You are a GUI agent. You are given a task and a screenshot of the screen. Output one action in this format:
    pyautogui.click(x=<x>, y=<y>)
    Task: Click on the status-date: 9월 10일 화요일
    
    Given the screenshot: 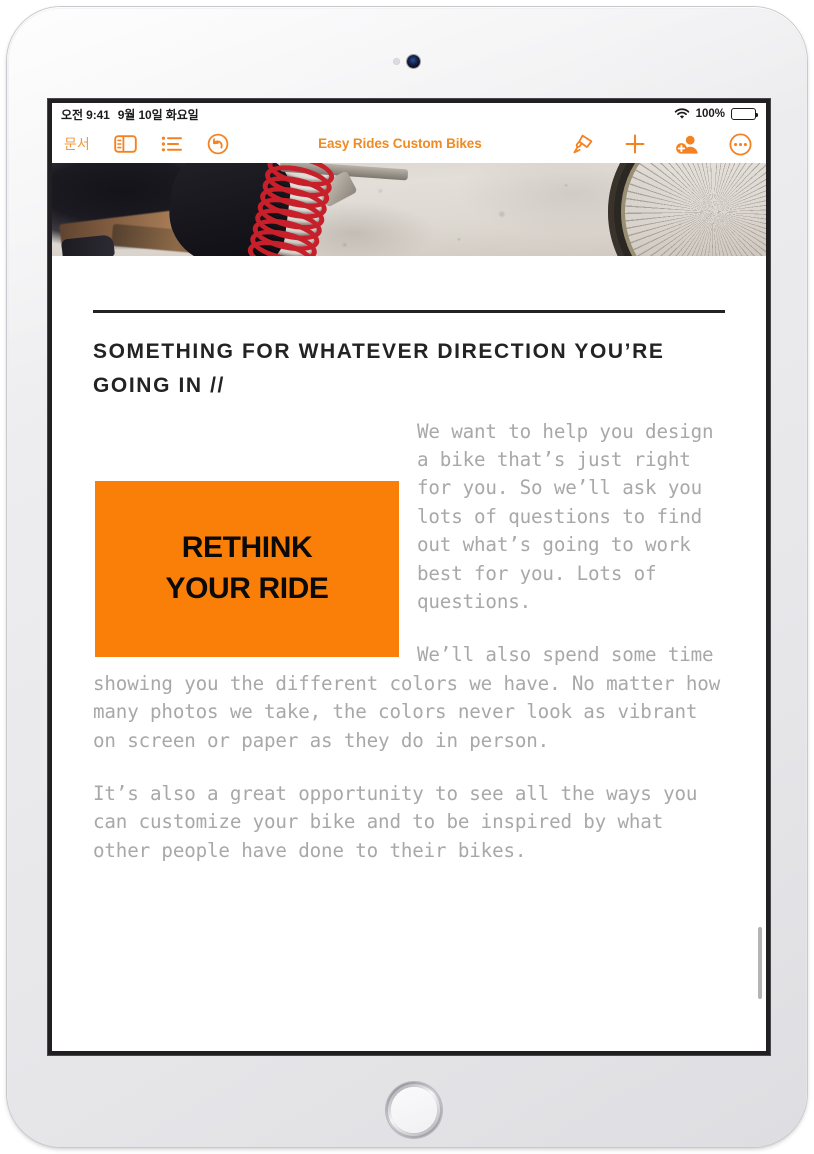 What is the action you would take?
    pyautogui.click(x=158, y=114)
    